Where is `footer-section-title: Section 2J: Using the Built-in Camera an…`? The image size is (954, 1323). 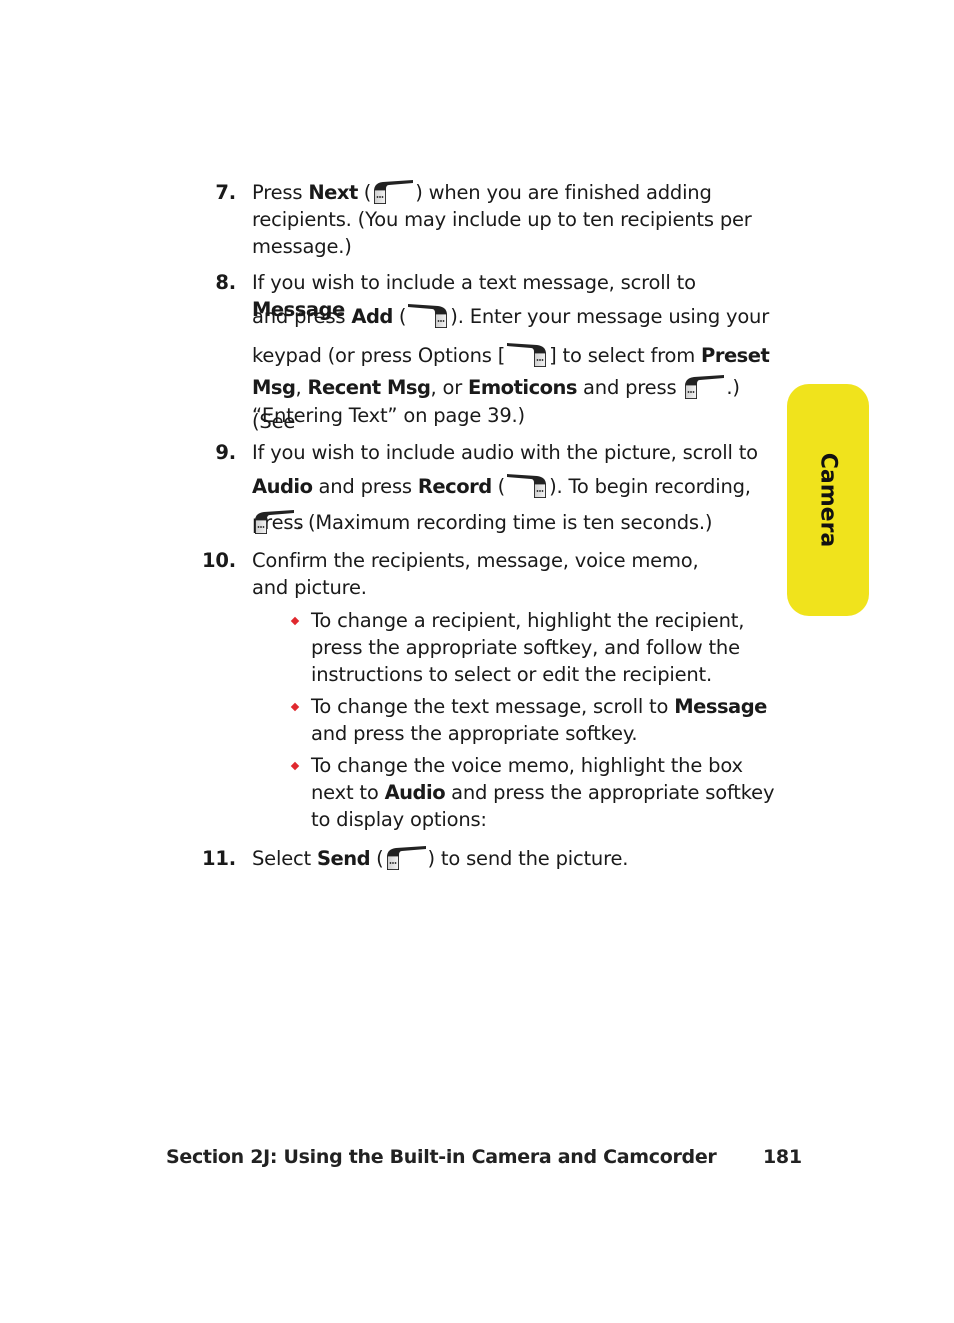 footer-section-title: Section 2J: Using the Built-in Camera an… is located at coordinates (441, 1157).